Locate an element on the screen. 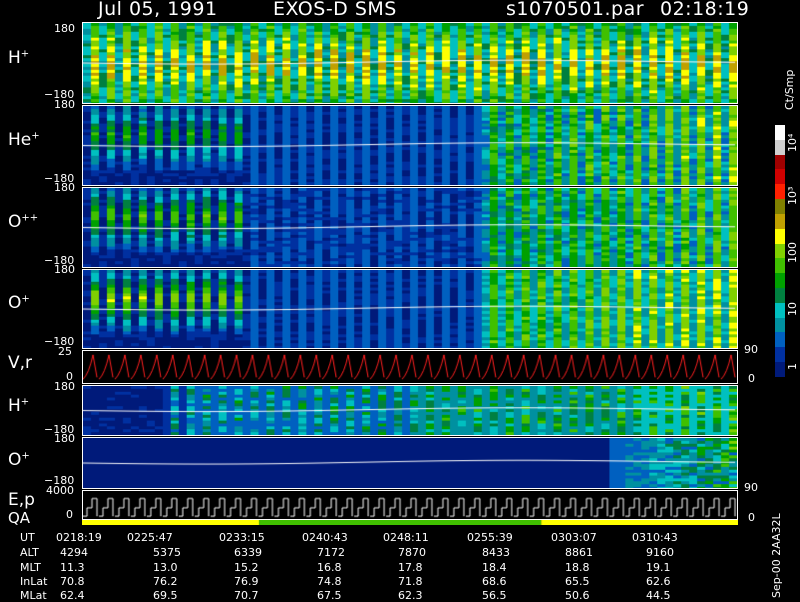  ytick-top: 25 is located at coordinates (65, 351).